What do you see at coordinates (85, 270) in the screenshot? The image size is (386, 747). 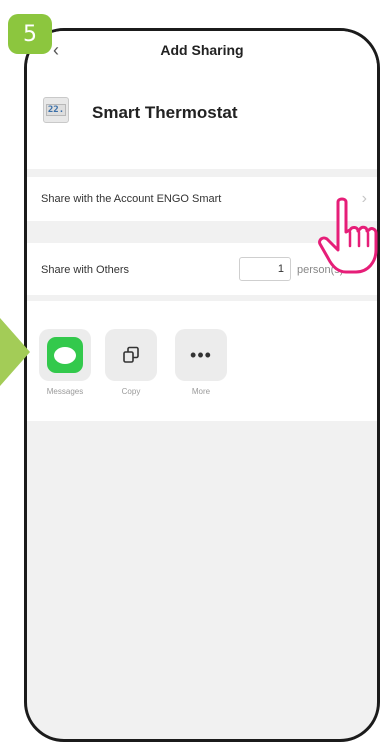 I see `share-with-others-label: Share with Others` at bounding box center [85, 270].